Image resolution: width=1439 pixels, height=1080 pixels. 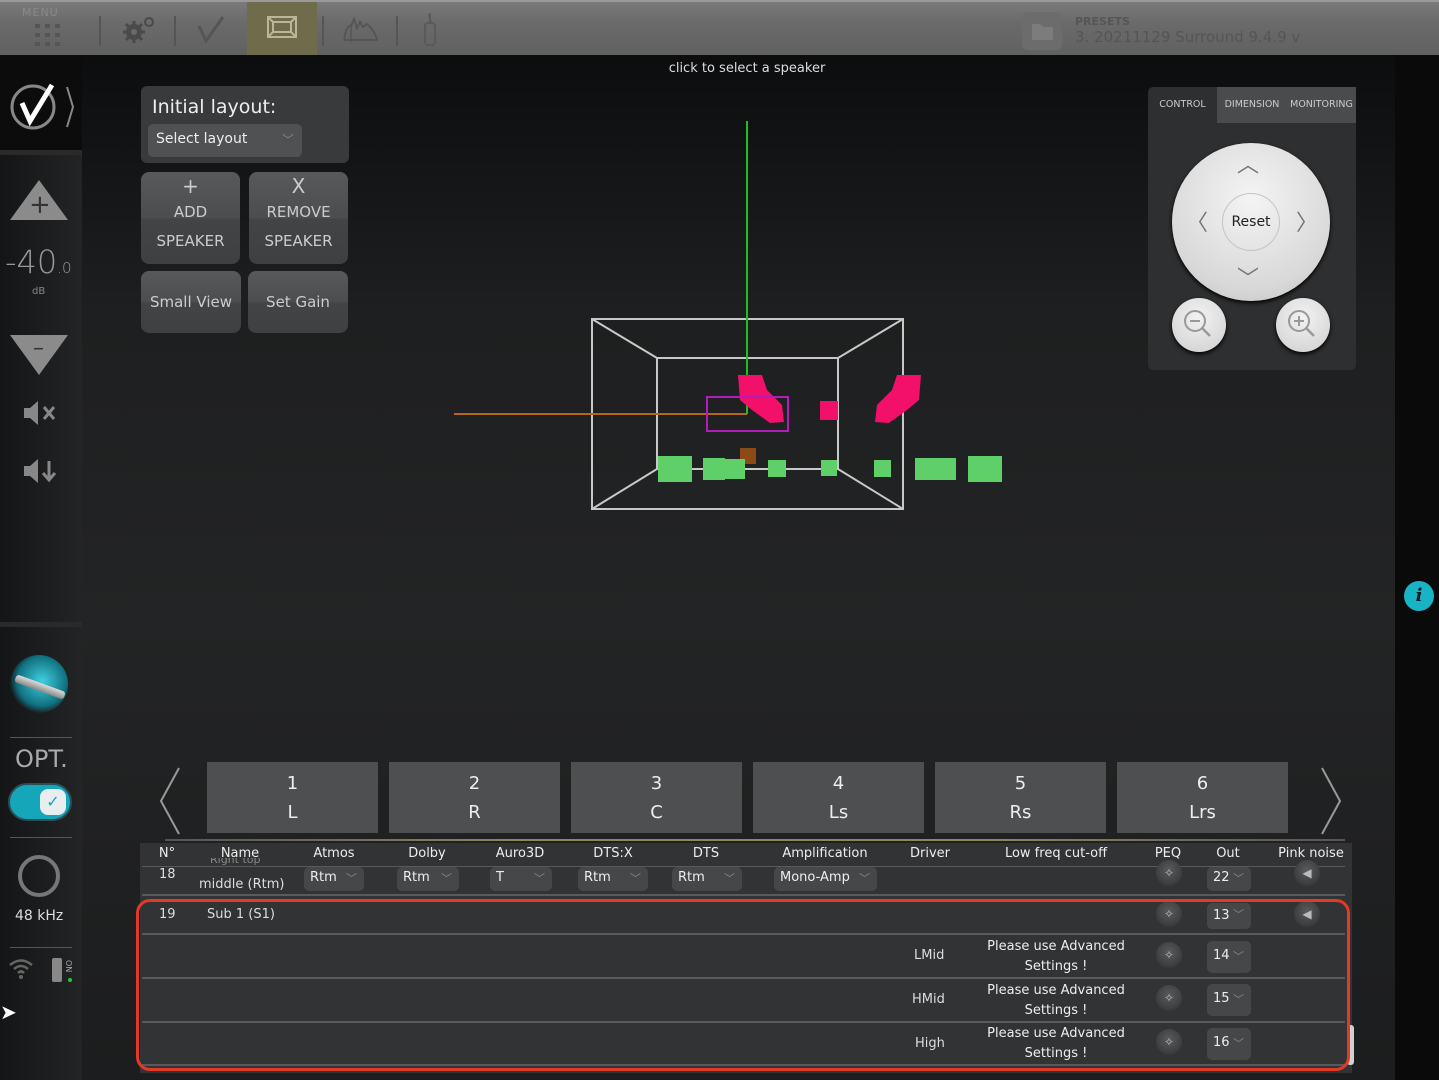 I want to click on plus-icon: +, so click(x=40, y=205).